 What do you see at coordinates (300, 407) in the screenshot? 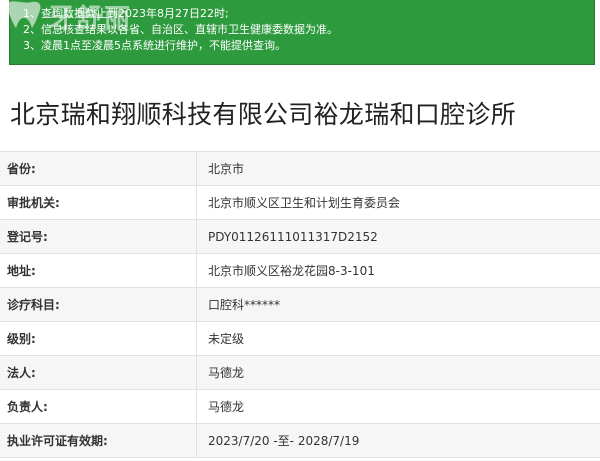
I see `table-row: 负责人: 马德龙` at bounding box center [300, 407].